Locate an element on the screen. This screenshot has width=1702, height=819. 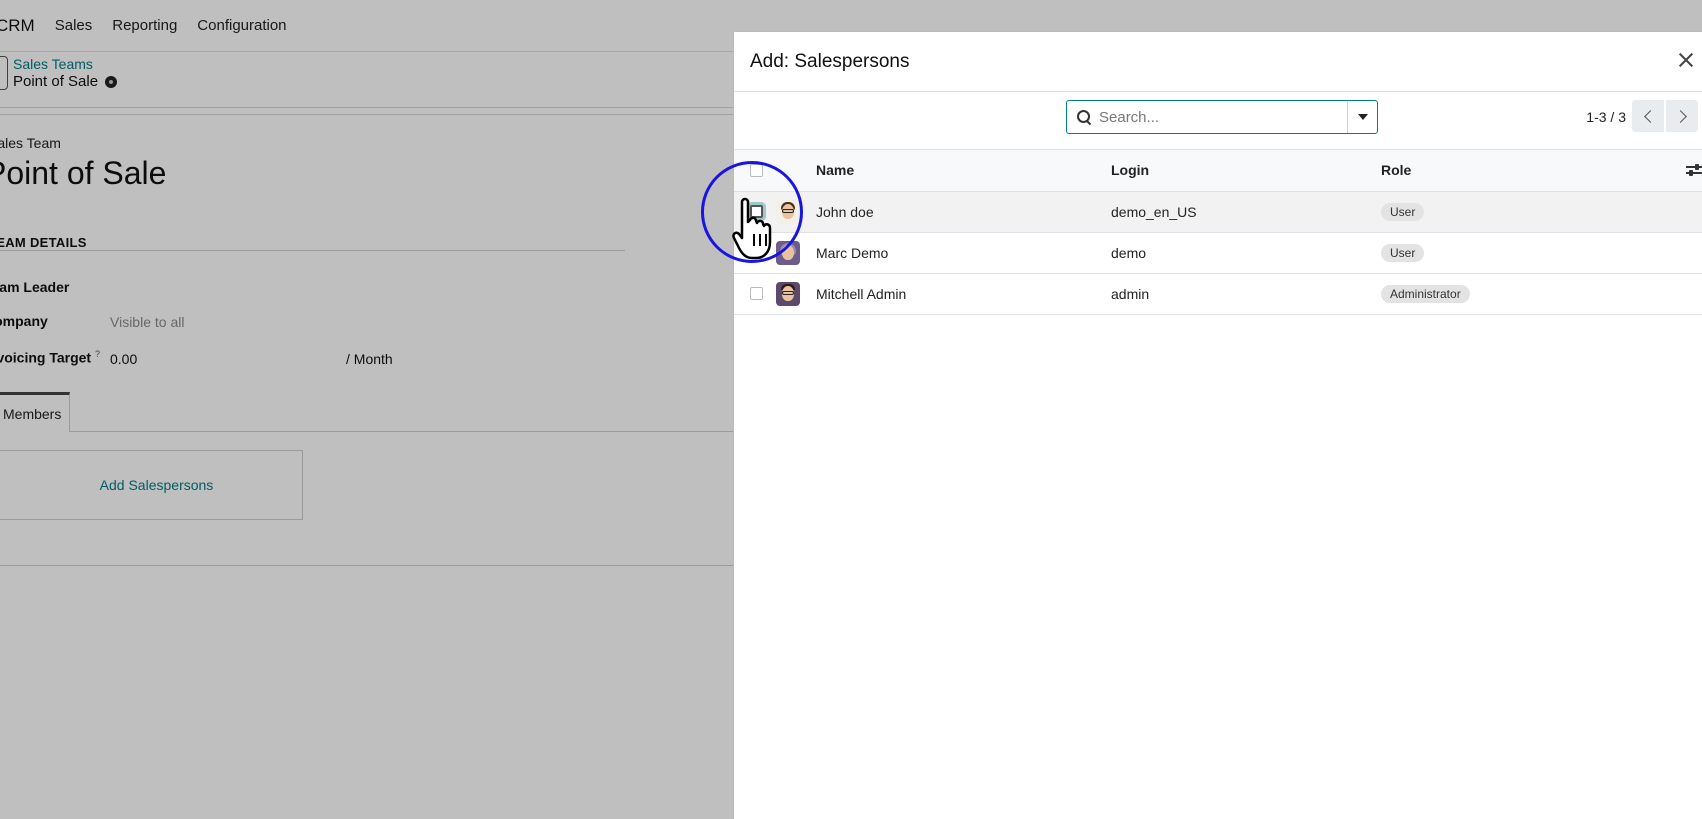
pager-value: 1-3 / 3 is located at coordinates (1606, 117).